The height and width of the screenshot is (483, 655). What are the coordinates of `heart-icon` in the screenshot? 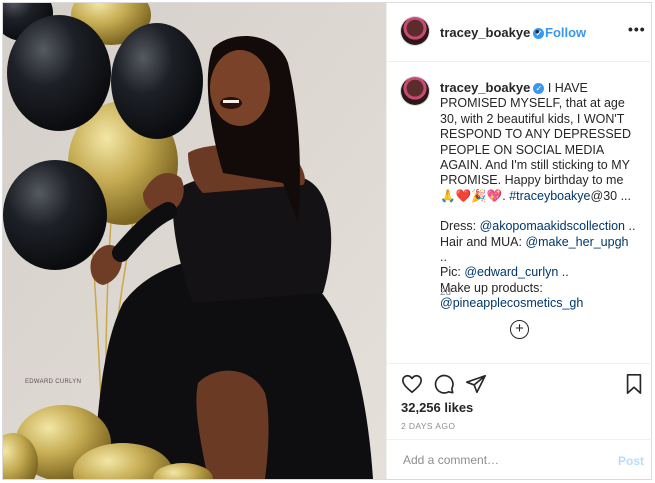 It's located at (412, 386).